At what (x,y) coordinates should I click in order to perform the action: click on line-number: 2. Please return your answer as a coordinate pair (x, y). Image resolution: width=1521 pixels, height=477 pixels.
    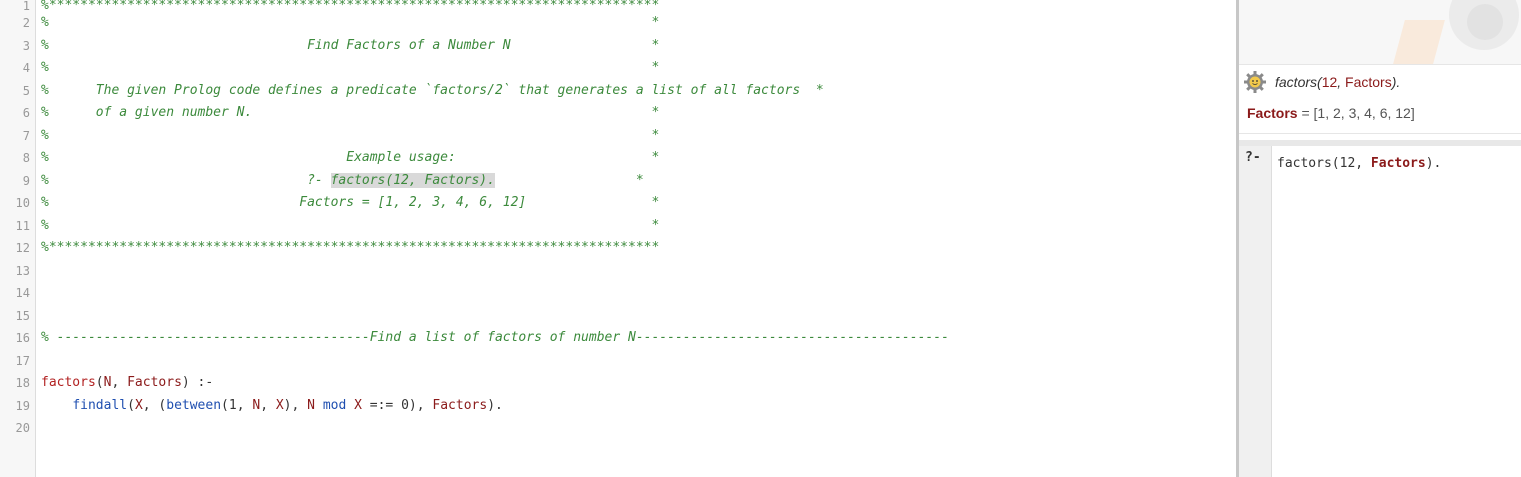
    Looking at the image, I should click on (26, 23).